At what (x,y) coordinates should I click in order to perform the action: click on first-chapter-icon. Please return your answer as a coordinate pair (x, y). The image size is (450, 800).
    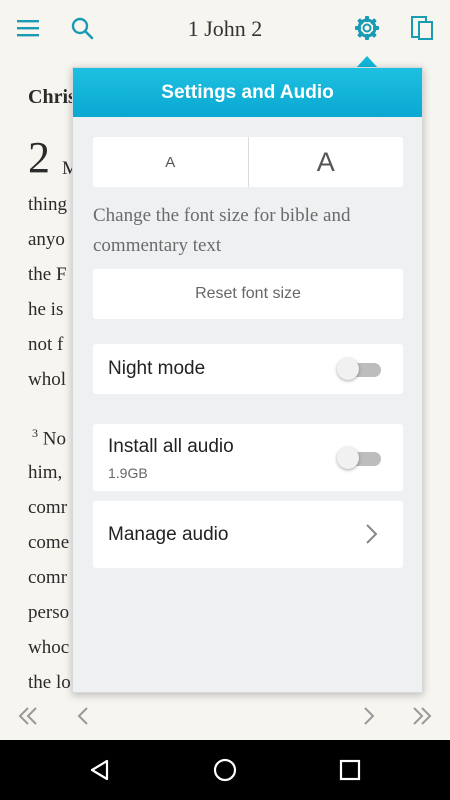
    Looking at the image, I should click on (28, 716).